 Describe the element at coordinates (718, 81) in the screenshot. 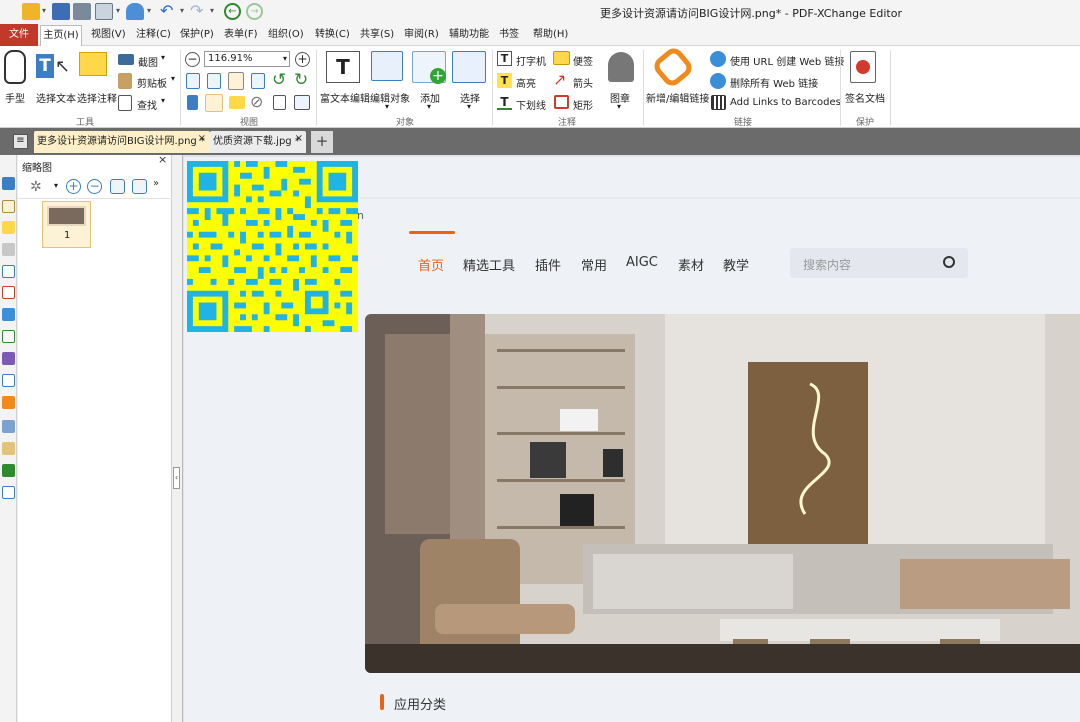

I see `globe-remove-icon` at that location.